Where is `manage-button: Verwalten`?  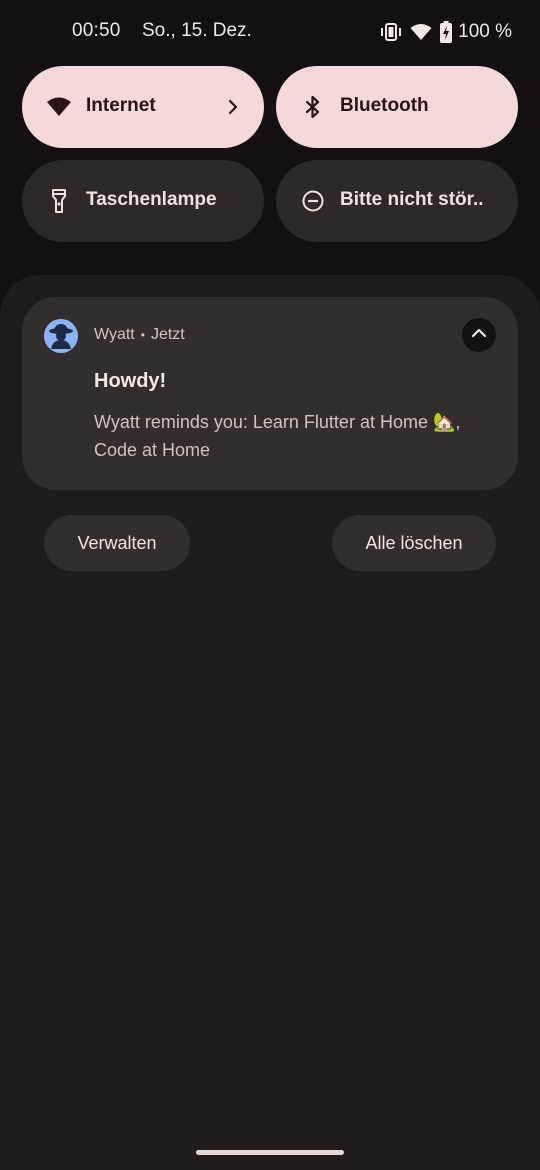 manage-button: Verwalten is located at coordinates (117, 543).